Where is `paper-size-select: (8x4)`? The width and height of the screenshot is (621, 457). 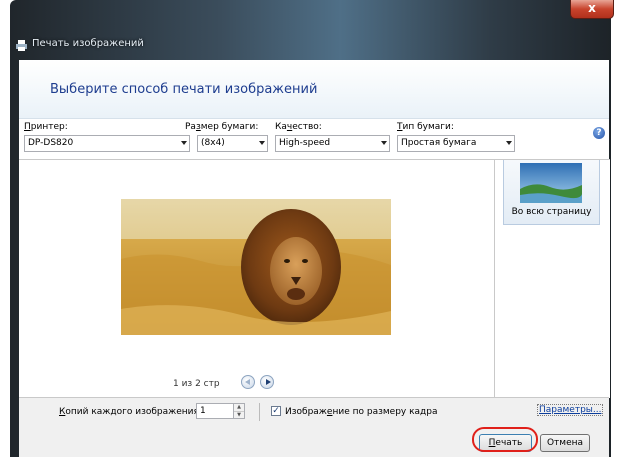 paper-size-select: (8x4) is located at coordinates (232, 143).